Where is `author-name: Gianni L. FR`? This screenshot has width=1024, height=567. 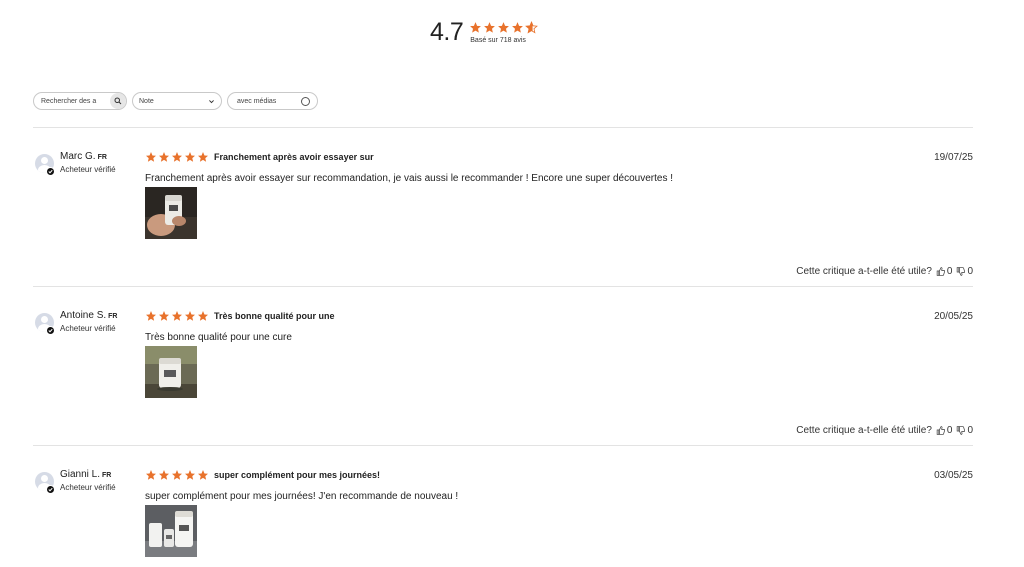 author-name: Gianni L. FR is located at coordinates (86, 474).